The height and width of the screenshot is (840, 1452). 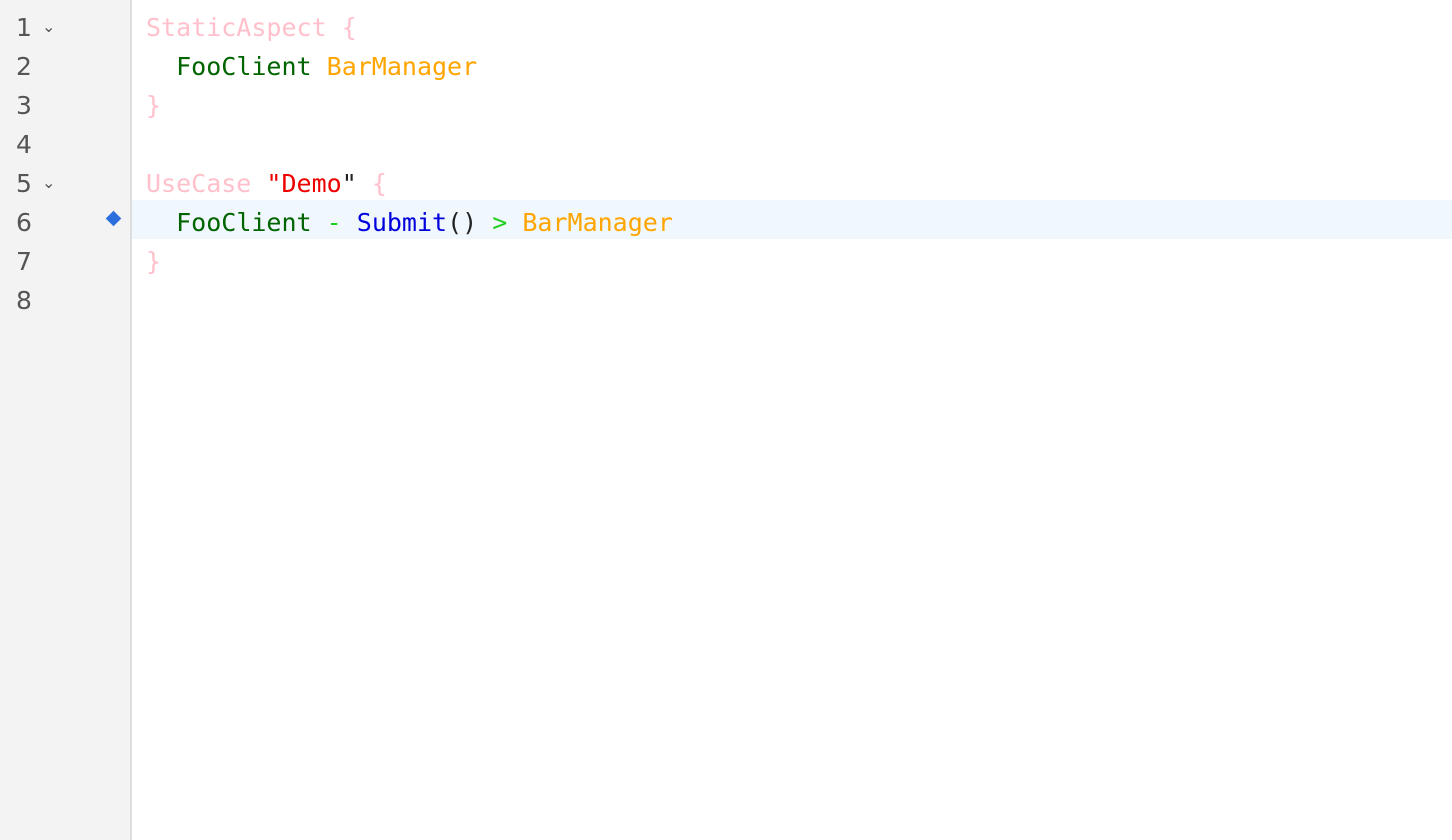 I want to click on code-line-5: UseCase "Demo" {, so click(x=792, y=180).